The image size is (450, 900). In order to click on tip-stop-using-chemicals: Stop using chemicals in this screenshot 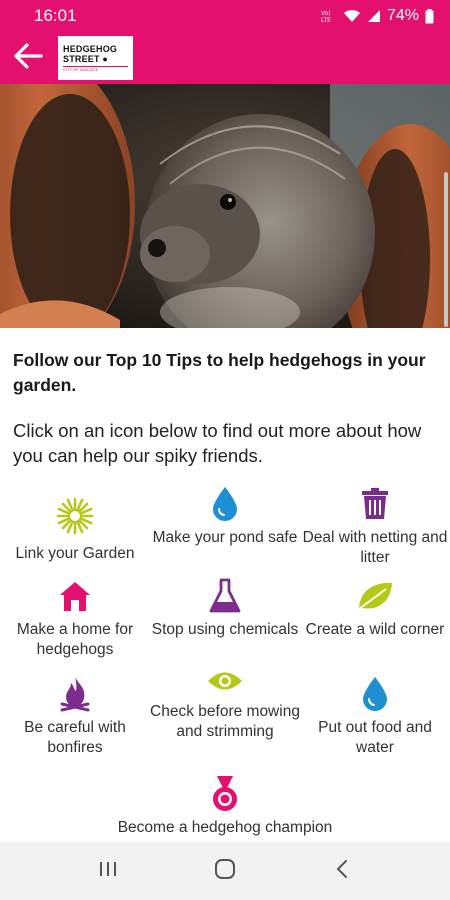, I will do `click(225, 609)`.